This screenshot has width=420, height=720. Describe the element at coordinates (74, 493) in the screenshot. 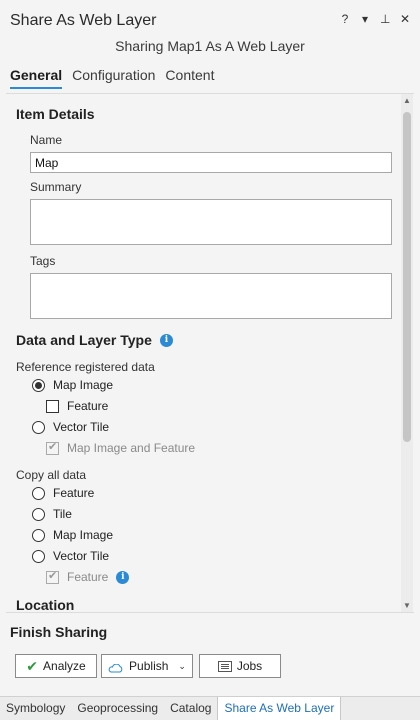

I see `copy-feature-label: Feature` at that location.